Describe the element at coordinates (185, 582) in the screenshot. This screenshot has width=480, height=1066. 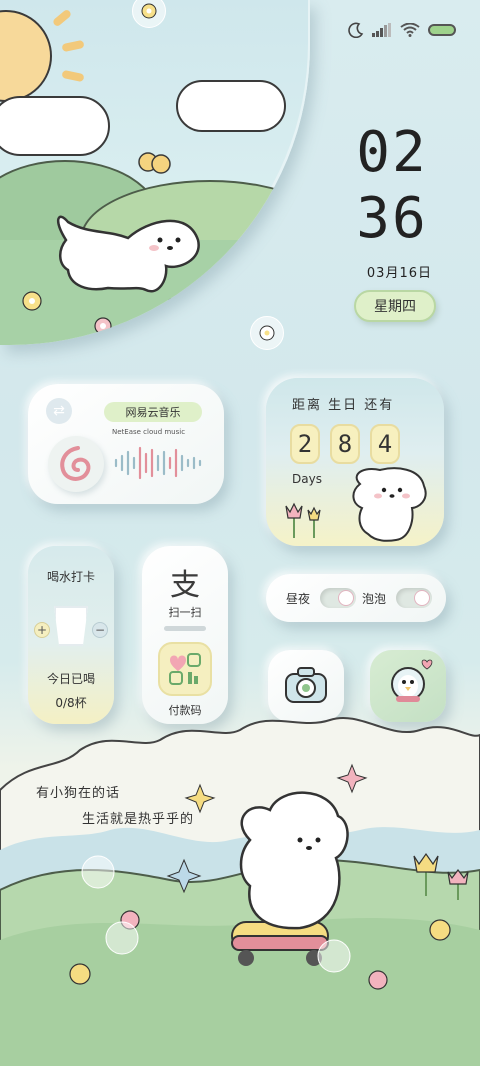
I see `alipay-icon: 支` at that location.